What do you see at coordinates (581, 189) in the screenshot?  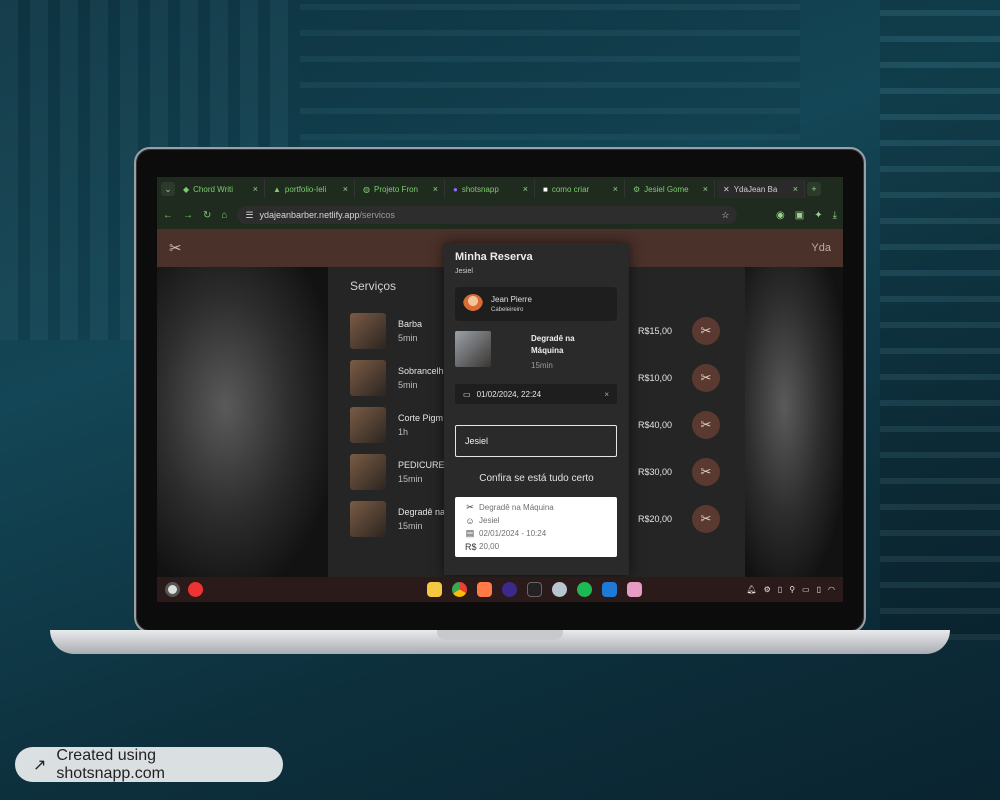 I see `tab-4: ■ como criar ×` at bounding box center [581, 189].